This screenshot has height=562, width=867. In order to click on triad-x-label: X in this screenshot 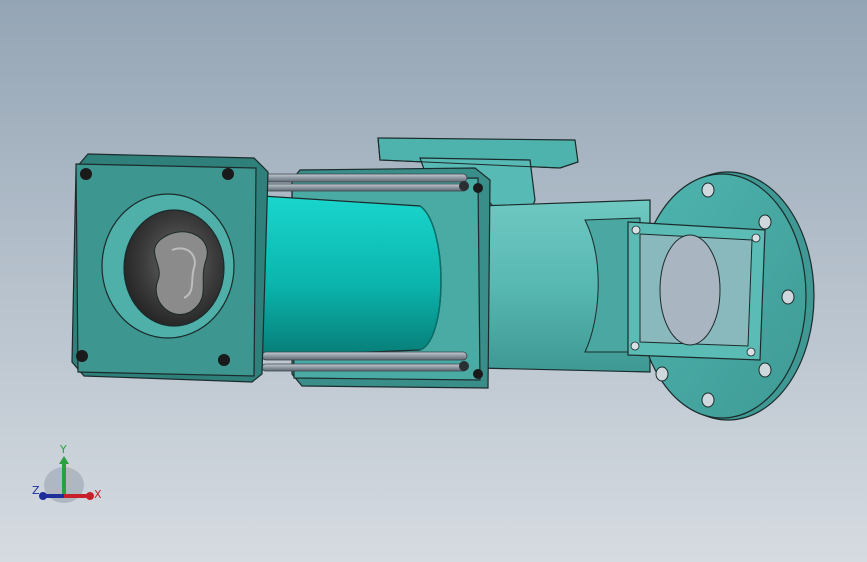, I will do `click(98, 494)`.